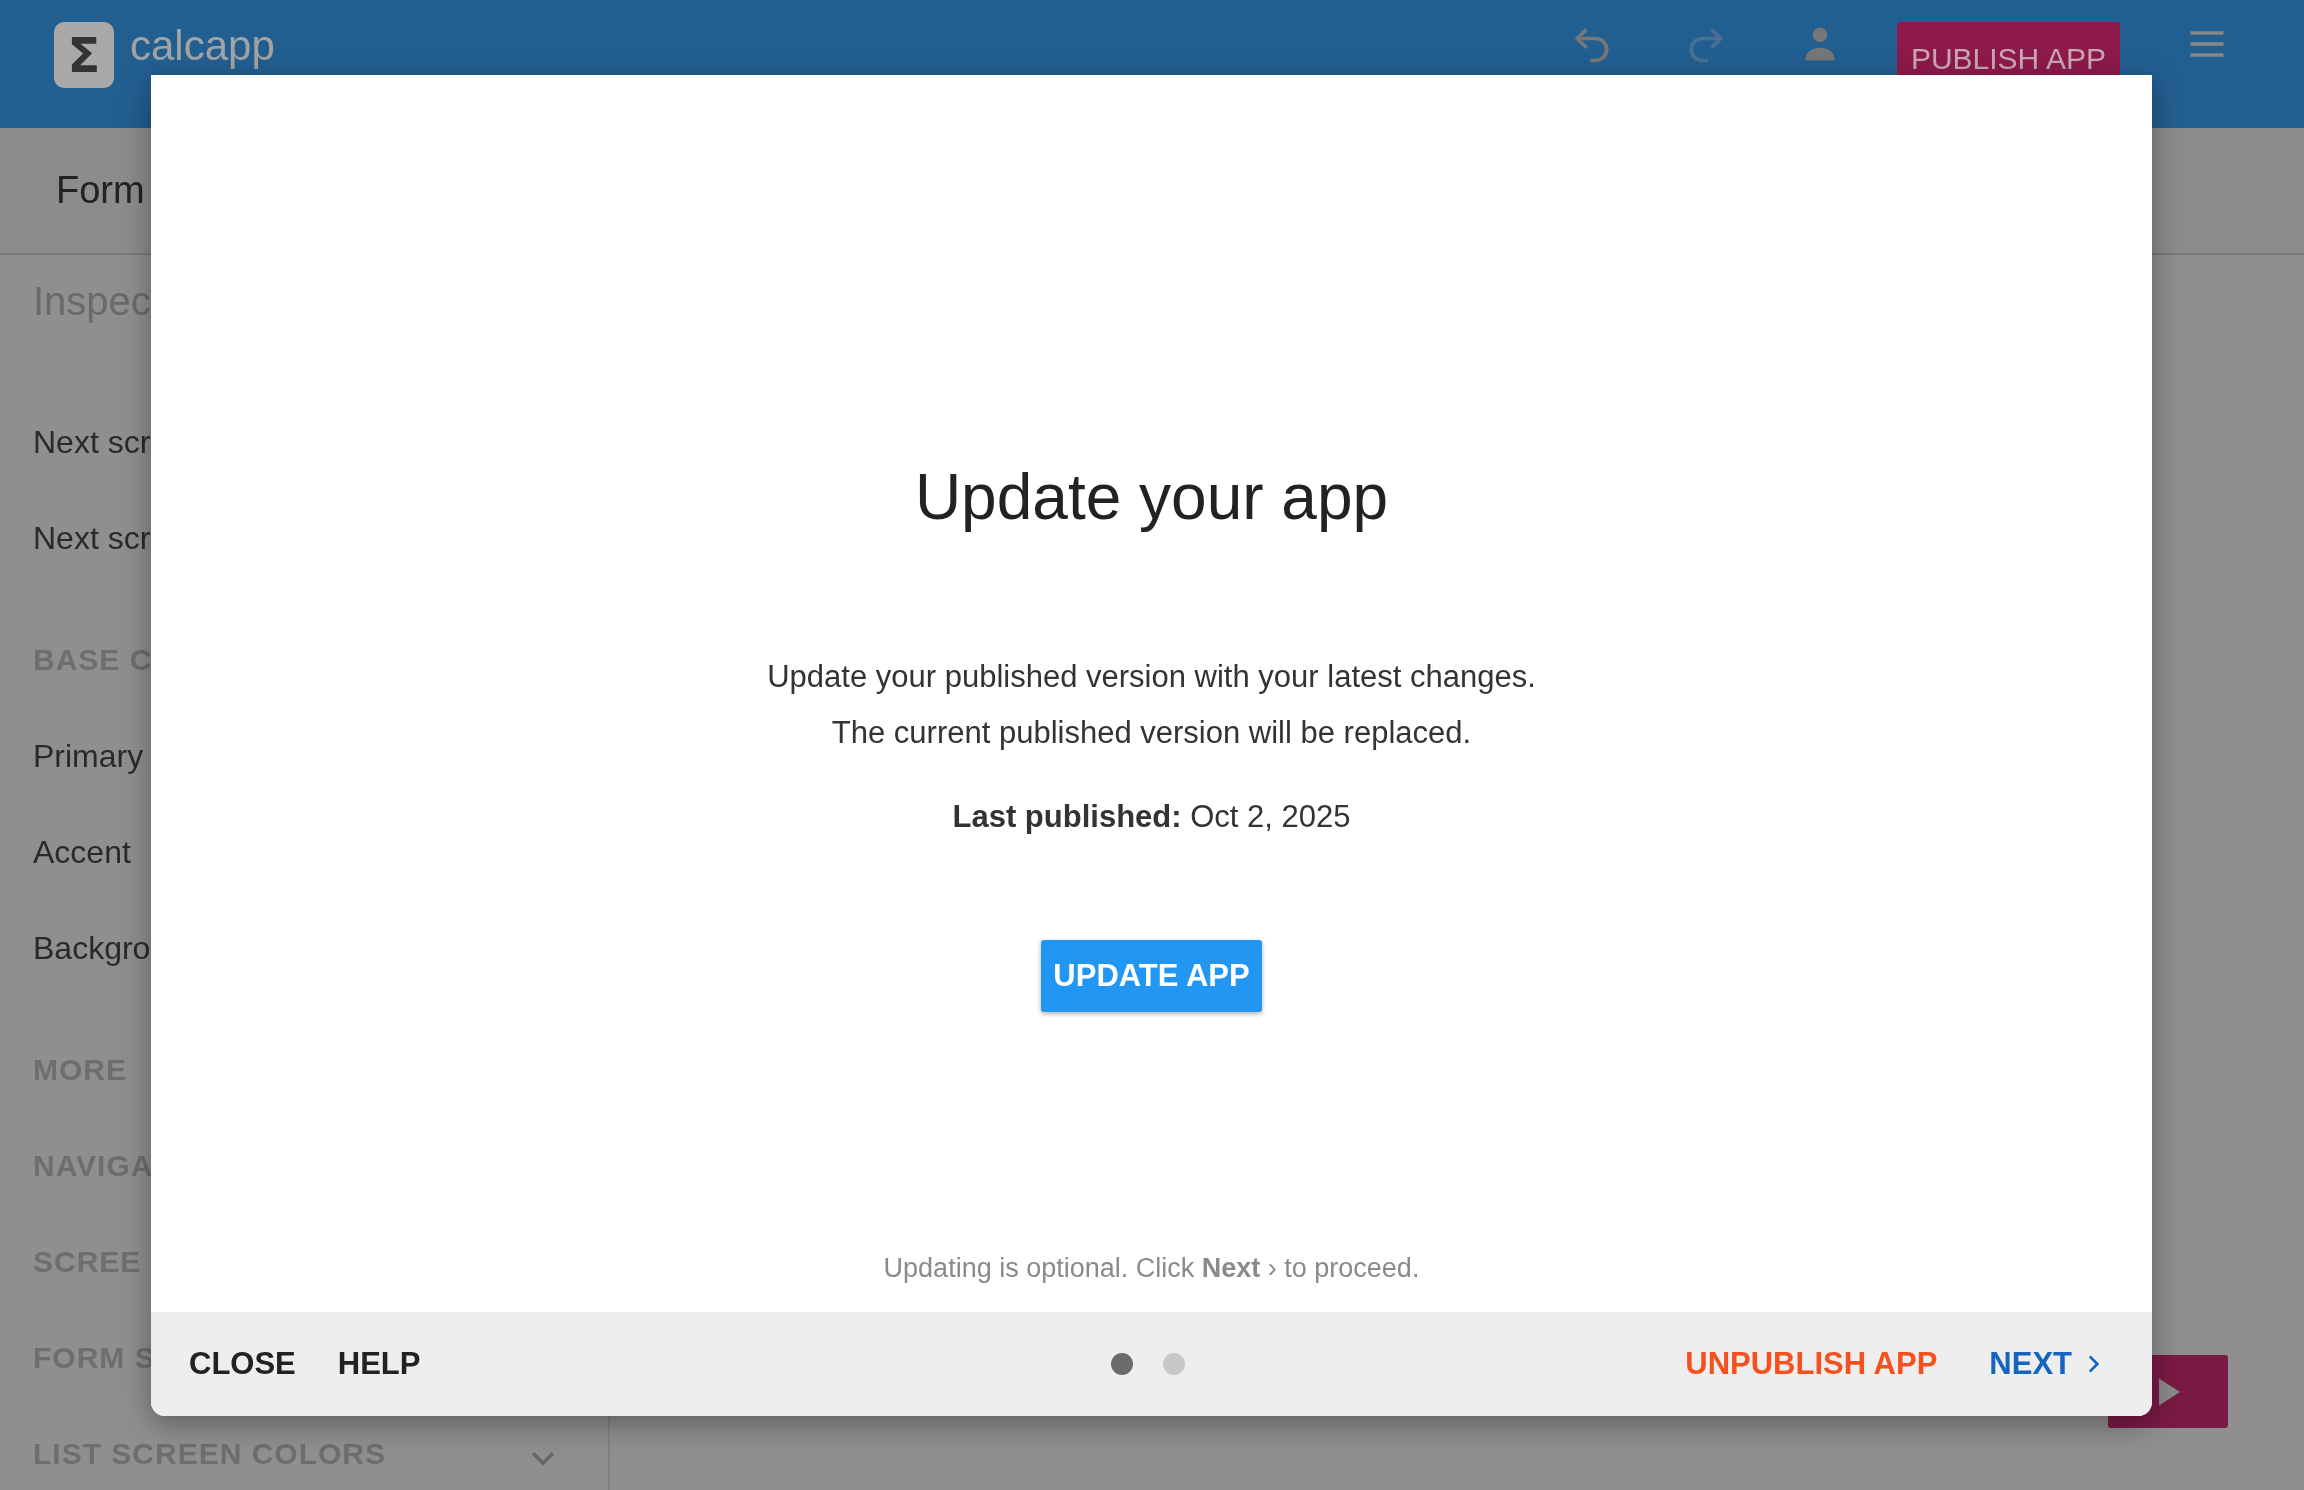 The width and height of the screenshot is (2304, 1490). Describe the element at coordinates (1151, 976) in the screenshot. I see `update-app-button: UPDATE APP` at that location.